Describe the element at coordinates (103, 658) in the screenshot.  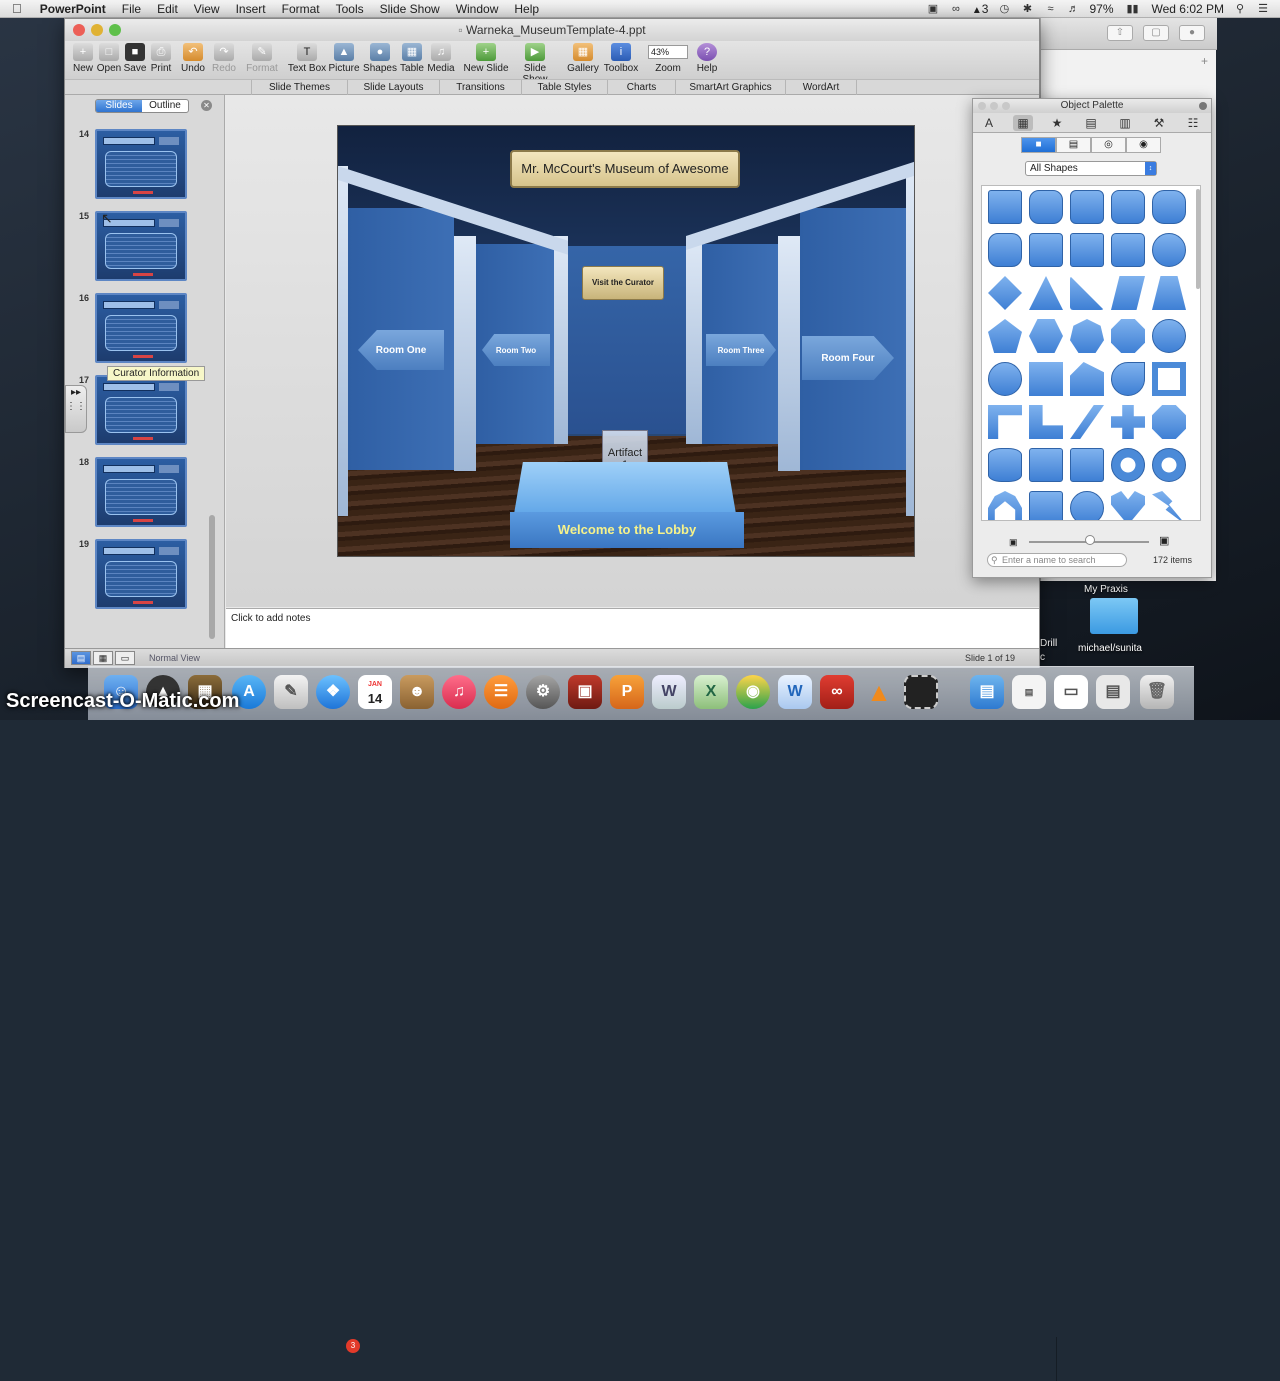
I see `slide-sorter-icon: ▦` at that location.